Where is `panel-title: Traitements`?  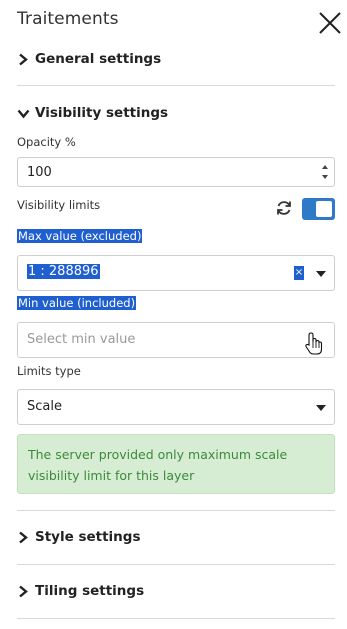 panel-title: Traitements is located at coordinates (68, 19).